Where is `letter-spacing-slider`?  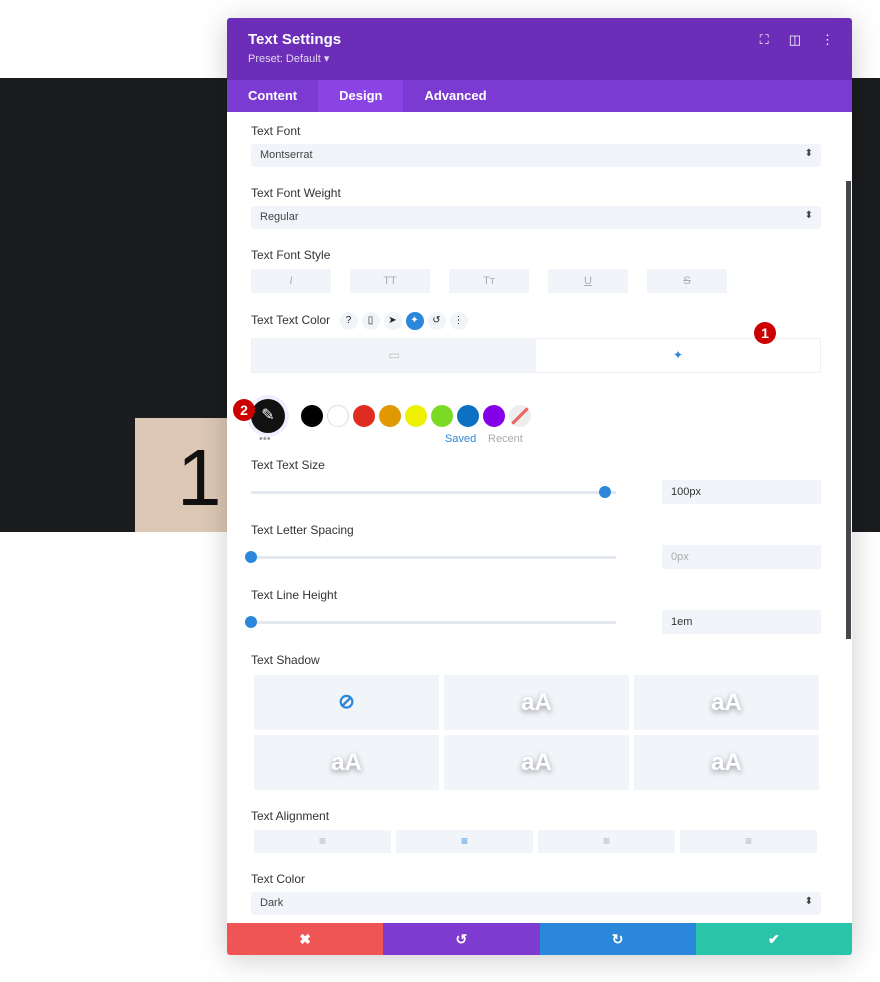
letter-spacing-slider is located at coordinates (430, 556).